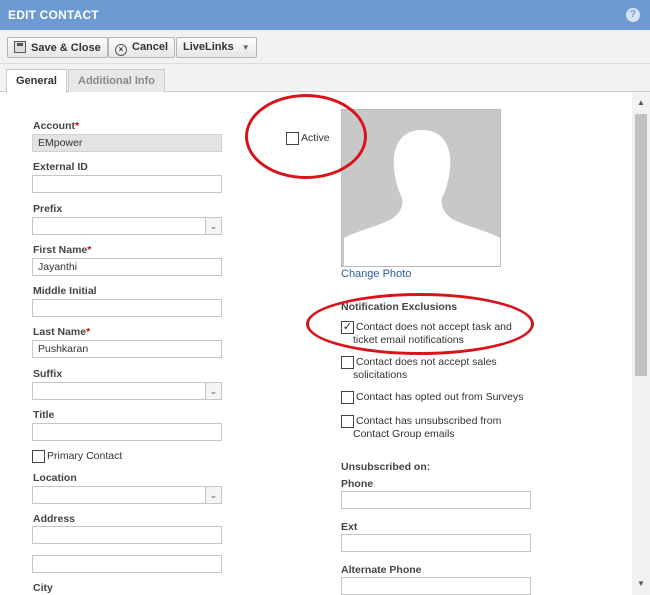  What do you see at coordinates (381, 570) in the screenshot?
I see `alternate-phone-label: Alternate Phone` at bounding box center [381, 570].